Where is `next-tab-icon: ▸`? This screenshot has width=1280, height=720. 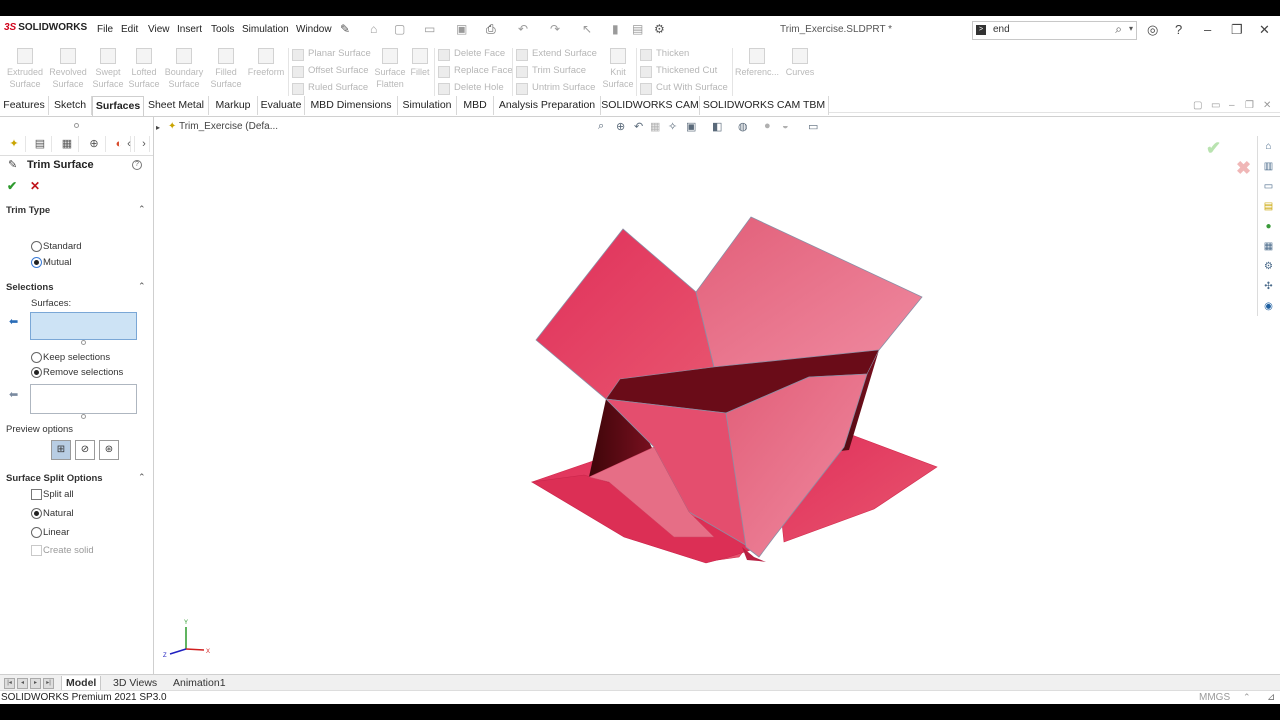 next-tab-icon: ▸ is located at coordinates (35, 683).